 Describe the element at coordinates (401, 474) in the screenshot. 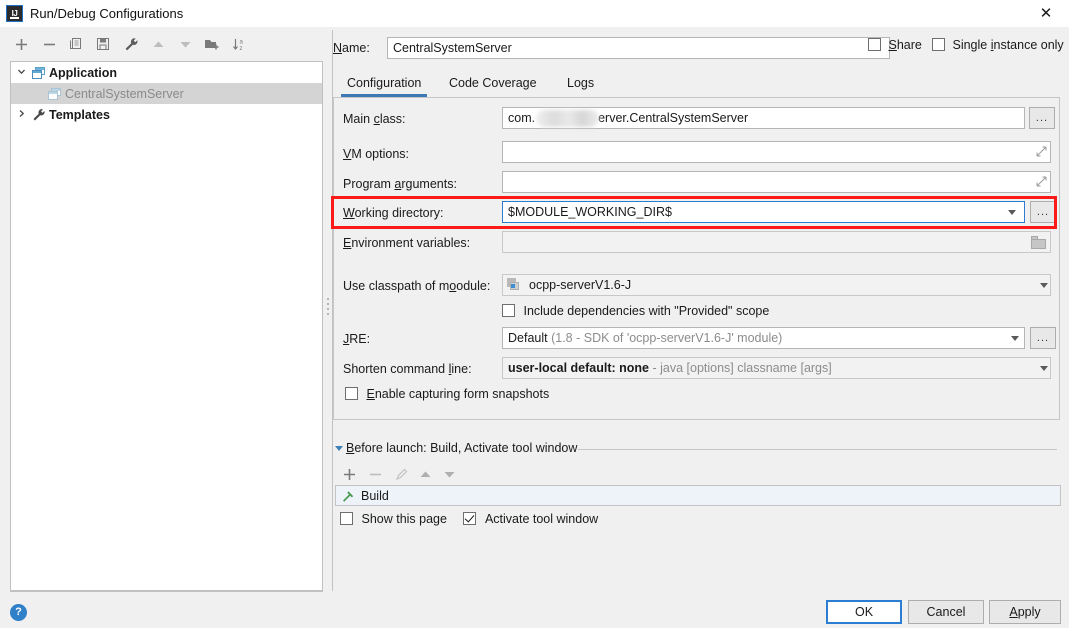

I see `edit-task-pencil-icon` at that location.